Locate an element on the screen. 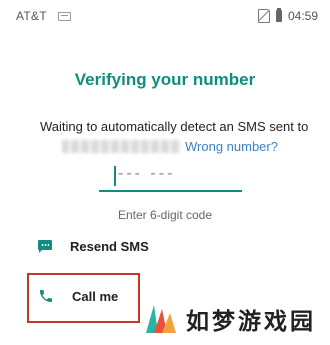 Image resolution: width=330 pixels, height=345 pixels. page-title: Verifying your number is located at coordinates (165, 79).